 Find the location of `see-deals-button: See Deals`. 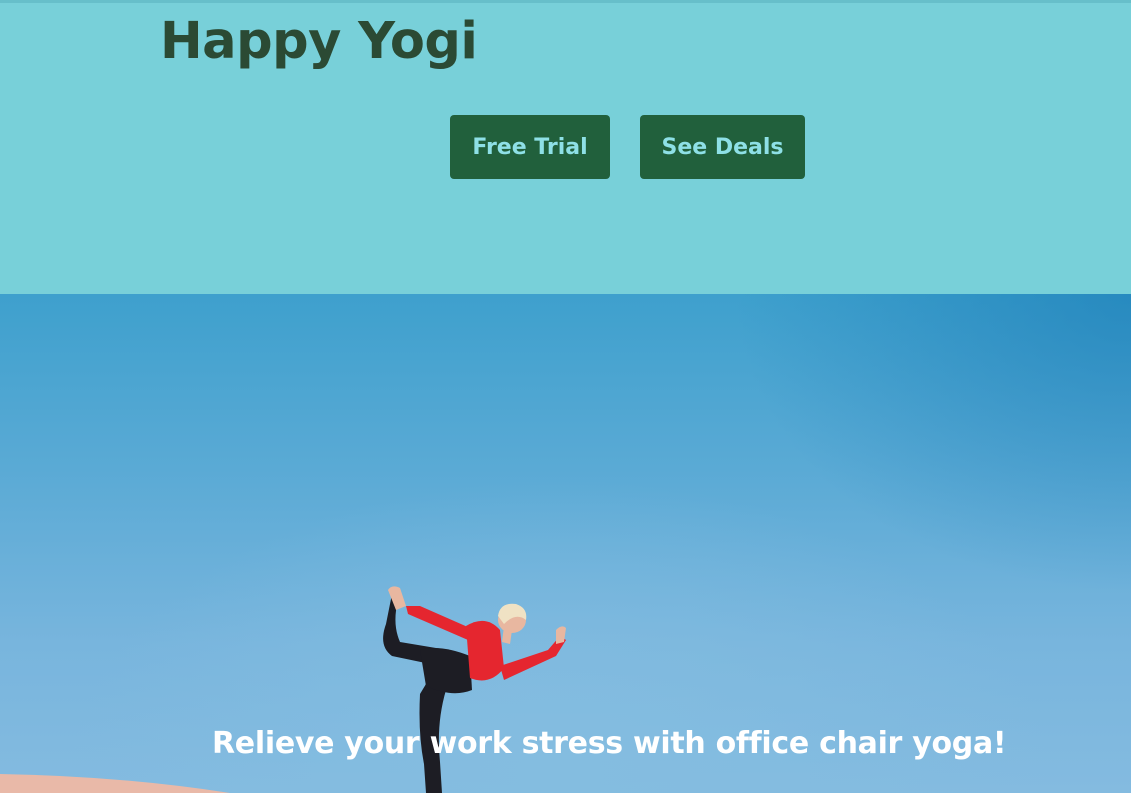

see-deals-button: See Deals is located at coordinates (722, 147).